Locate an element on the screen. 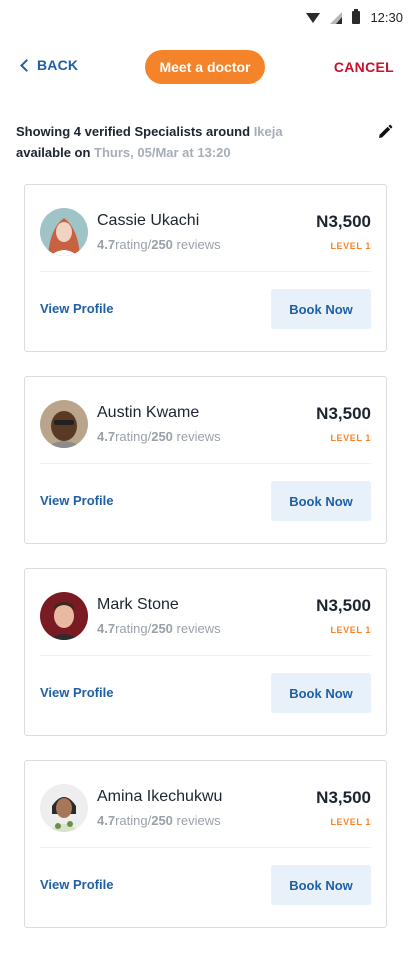  doctor-name: Amina Ikechukwu is located at coordinates (160, 796).